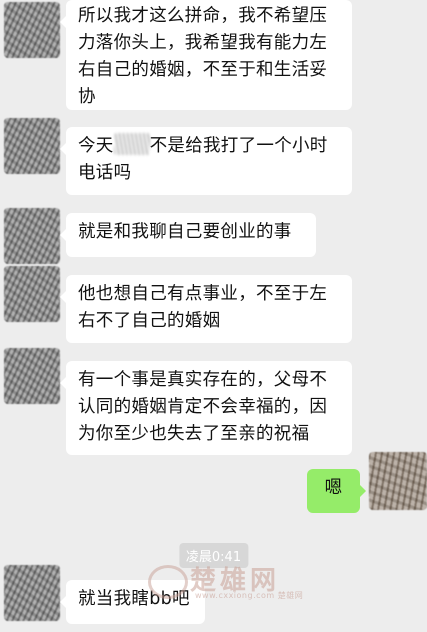 This screenshot has height=632, width=427. What do you see at coordinates (168, 582) in the screenshot?
I see `watermark-logo-icon` at bounding box center [168, 582].